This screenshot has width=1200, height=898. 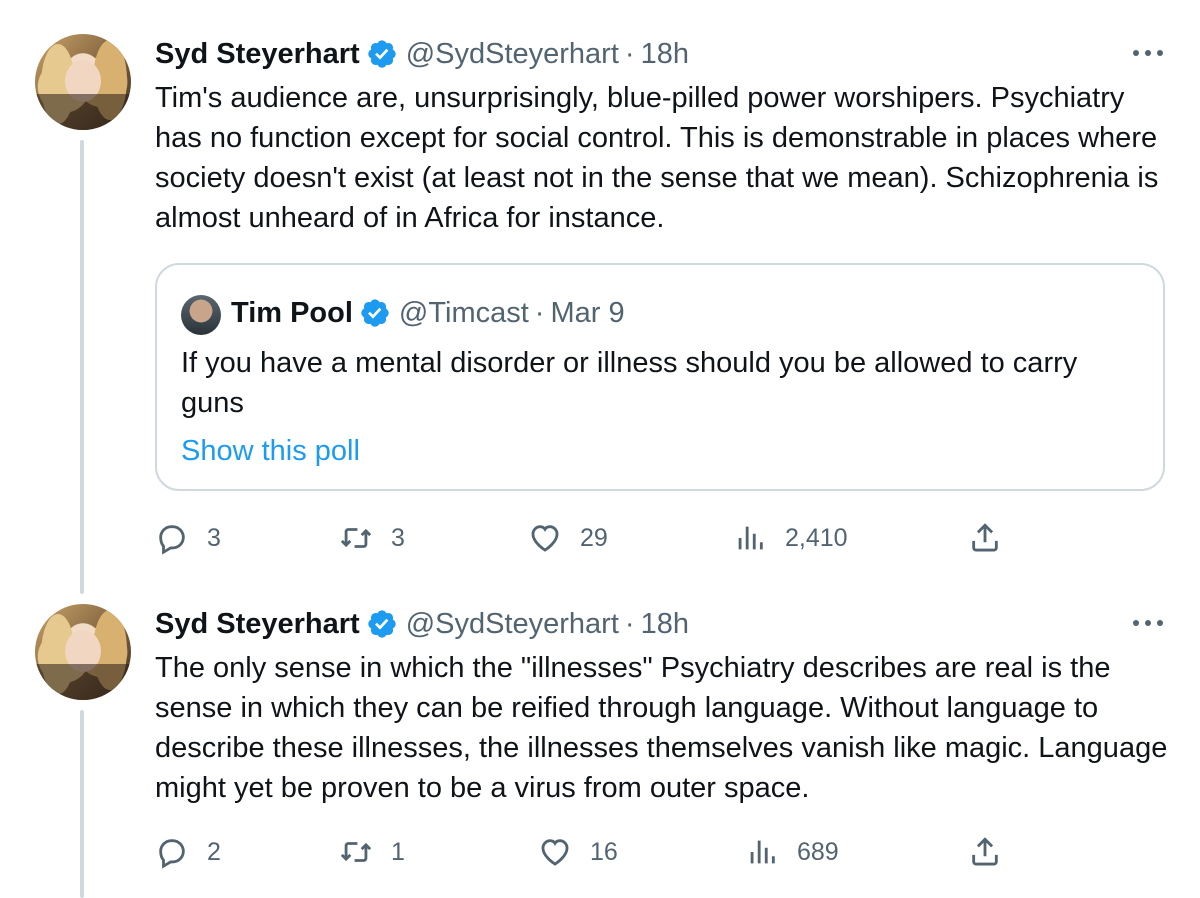 I want to click on retweet-count: 3, so click(x=398, y=537).